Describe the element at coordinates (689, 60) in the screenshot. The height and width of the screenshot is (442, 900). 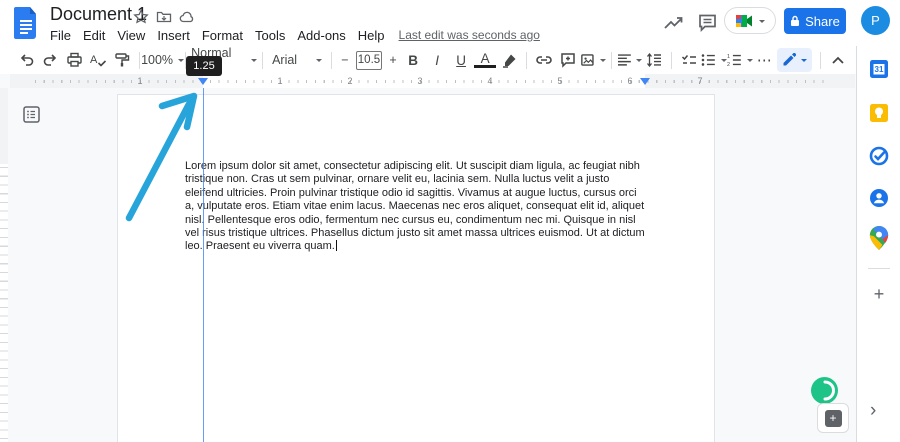
I see `checklist-button` at that location.